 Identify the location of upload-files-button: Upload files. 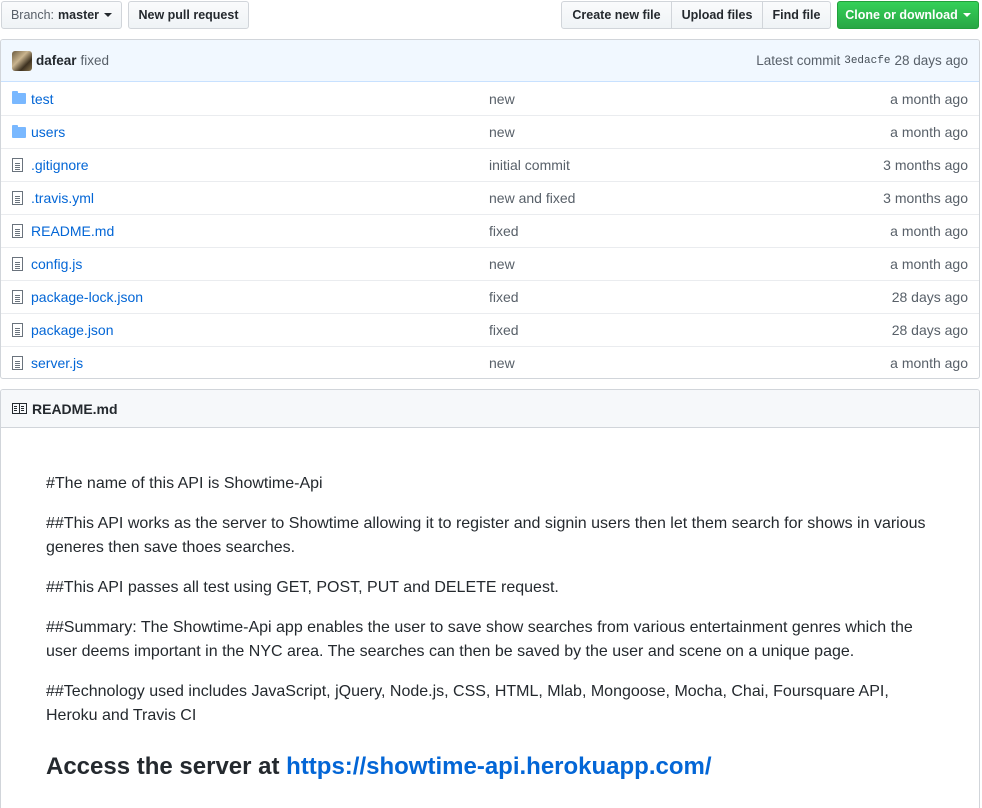
(717, 15).